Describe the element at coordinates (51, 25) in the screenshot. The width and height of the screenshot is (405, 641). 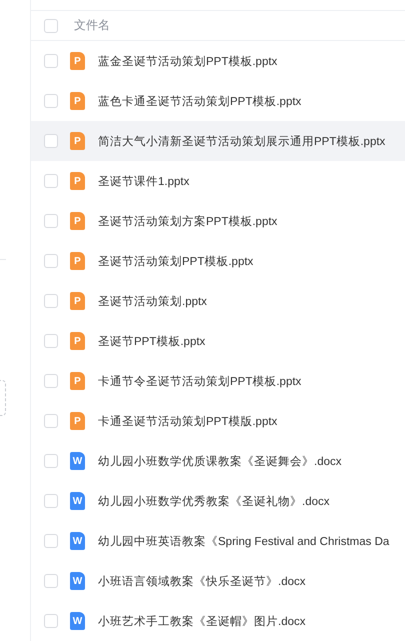
I see `select-all-checkbox` at that location.